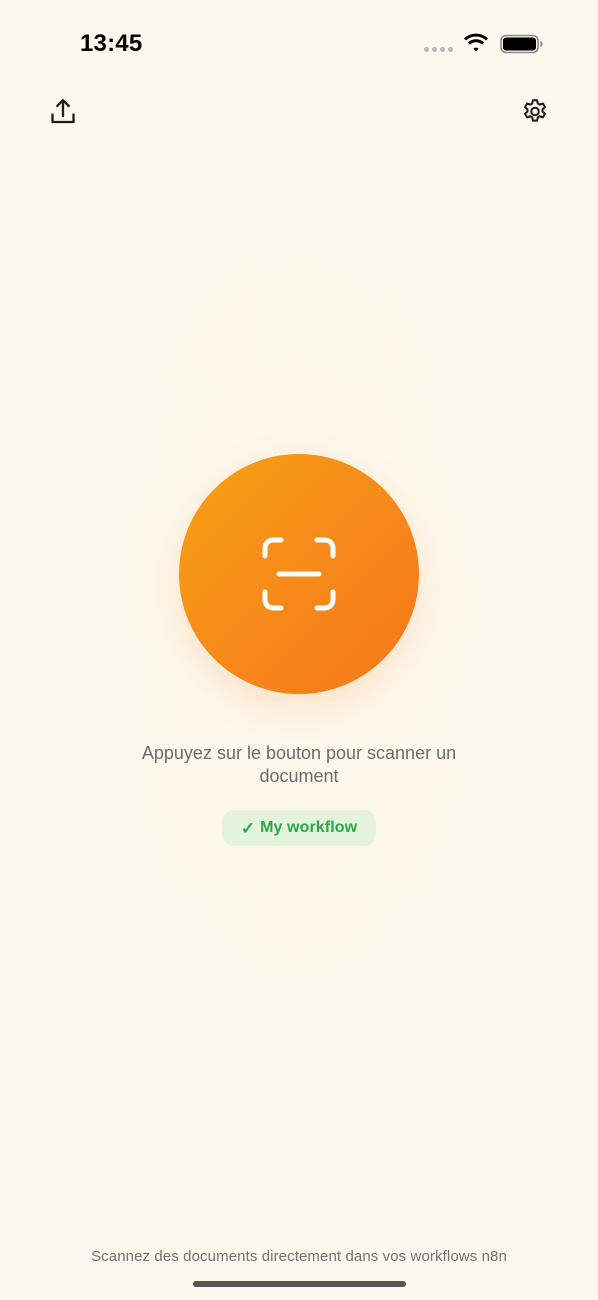 The height and width of the screenshot is (1300, 598). I want to click on workflow-name: My workflow, so click(309, 827).